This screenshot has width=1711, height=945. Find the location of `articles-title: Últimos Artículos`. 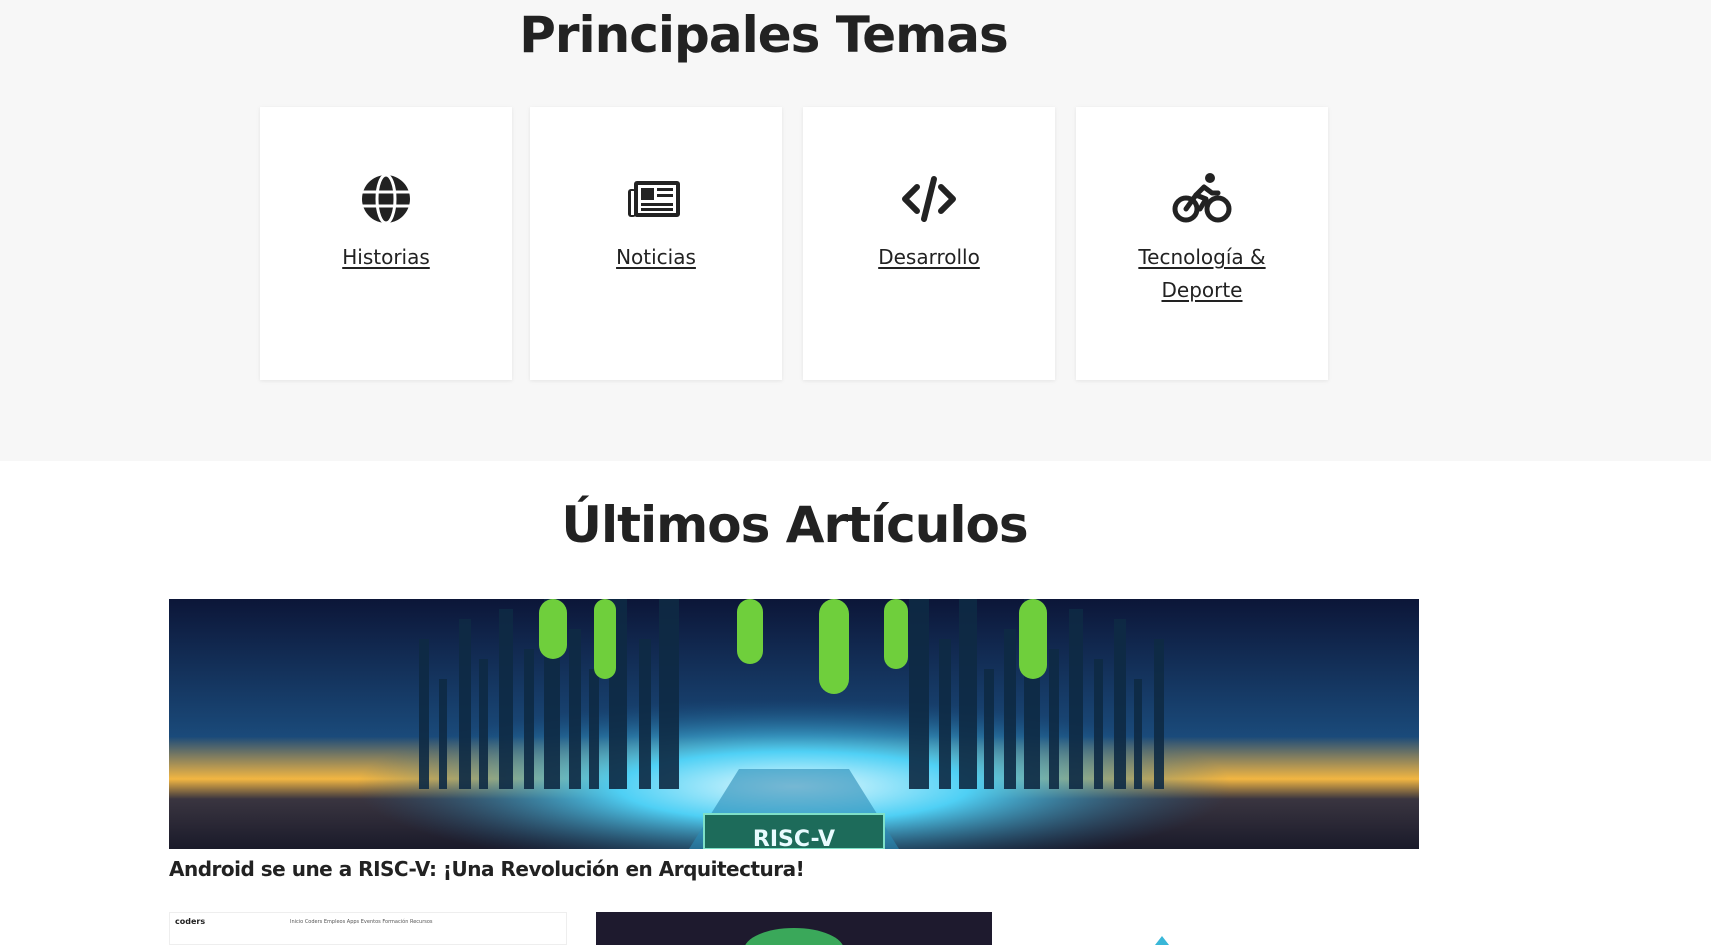

articles-title: Últimos Artículos is located at coordinates (794, 525).